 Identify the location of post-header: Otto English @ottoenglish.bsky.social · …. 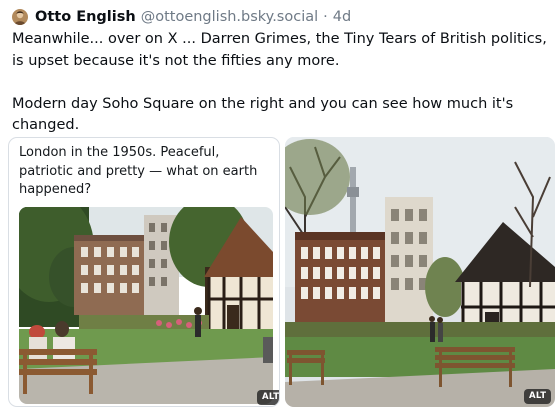
(181, 17).